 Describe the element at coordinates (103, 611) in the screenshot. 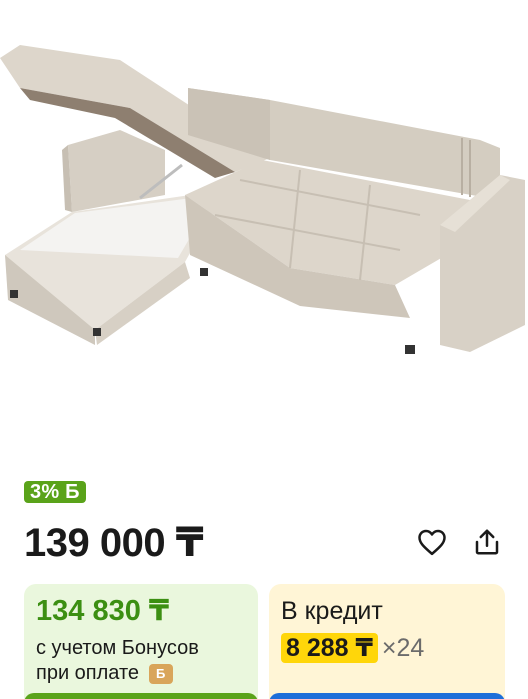

I see `bonus-price: 134 830 ₸` at that location.